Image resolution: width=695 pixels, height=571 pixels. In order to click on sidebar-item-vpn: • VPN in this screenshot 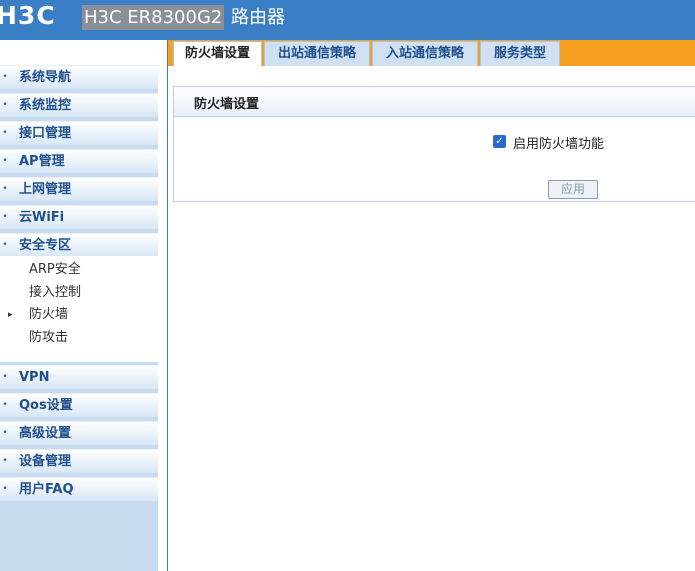, I will do `click(79, 377)`.